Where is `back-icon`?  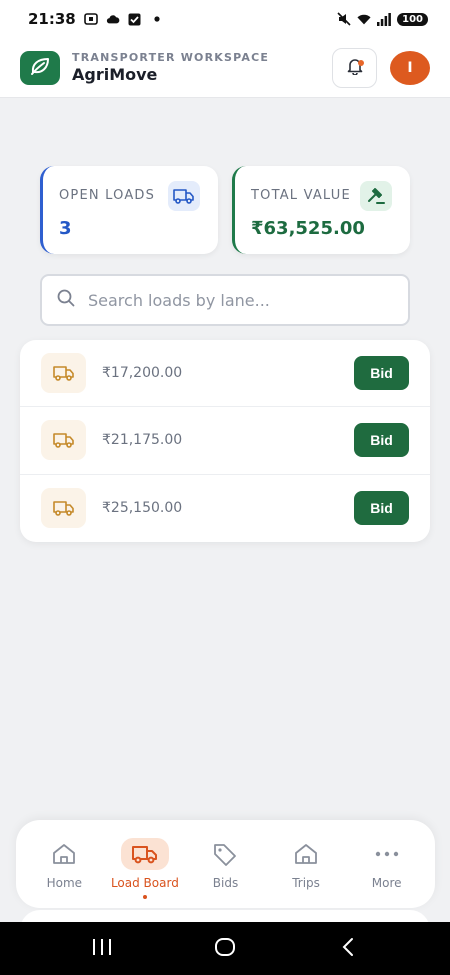
back-icon is located at coordinates (348, 949).